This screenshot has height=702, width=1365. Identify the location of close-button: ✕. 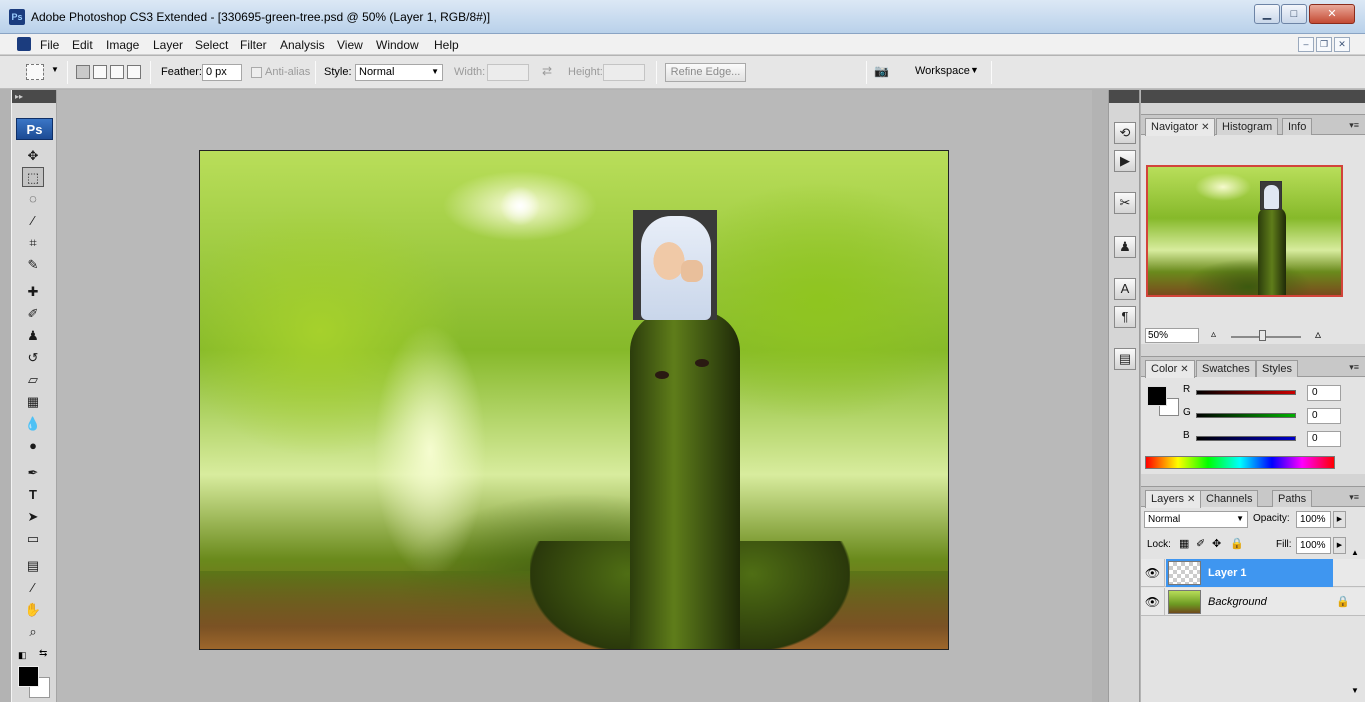
(1332, 14).